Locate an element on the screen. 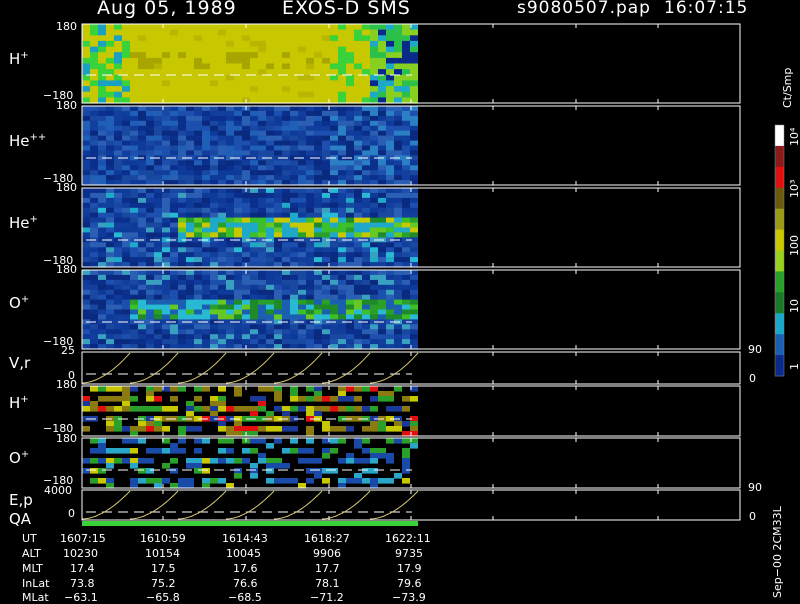 This screenshot has width=800, height=604. colorbar-segment is located at coordinates (779, 345).